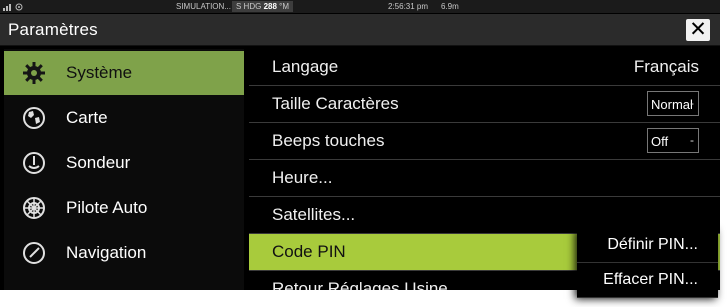 The width and height of the screenshot is (727, 307). What do you see at coordinates (309, 251) in the screenshot?
I see `setting-label: Code PIN` at bounding box center [309, 251].